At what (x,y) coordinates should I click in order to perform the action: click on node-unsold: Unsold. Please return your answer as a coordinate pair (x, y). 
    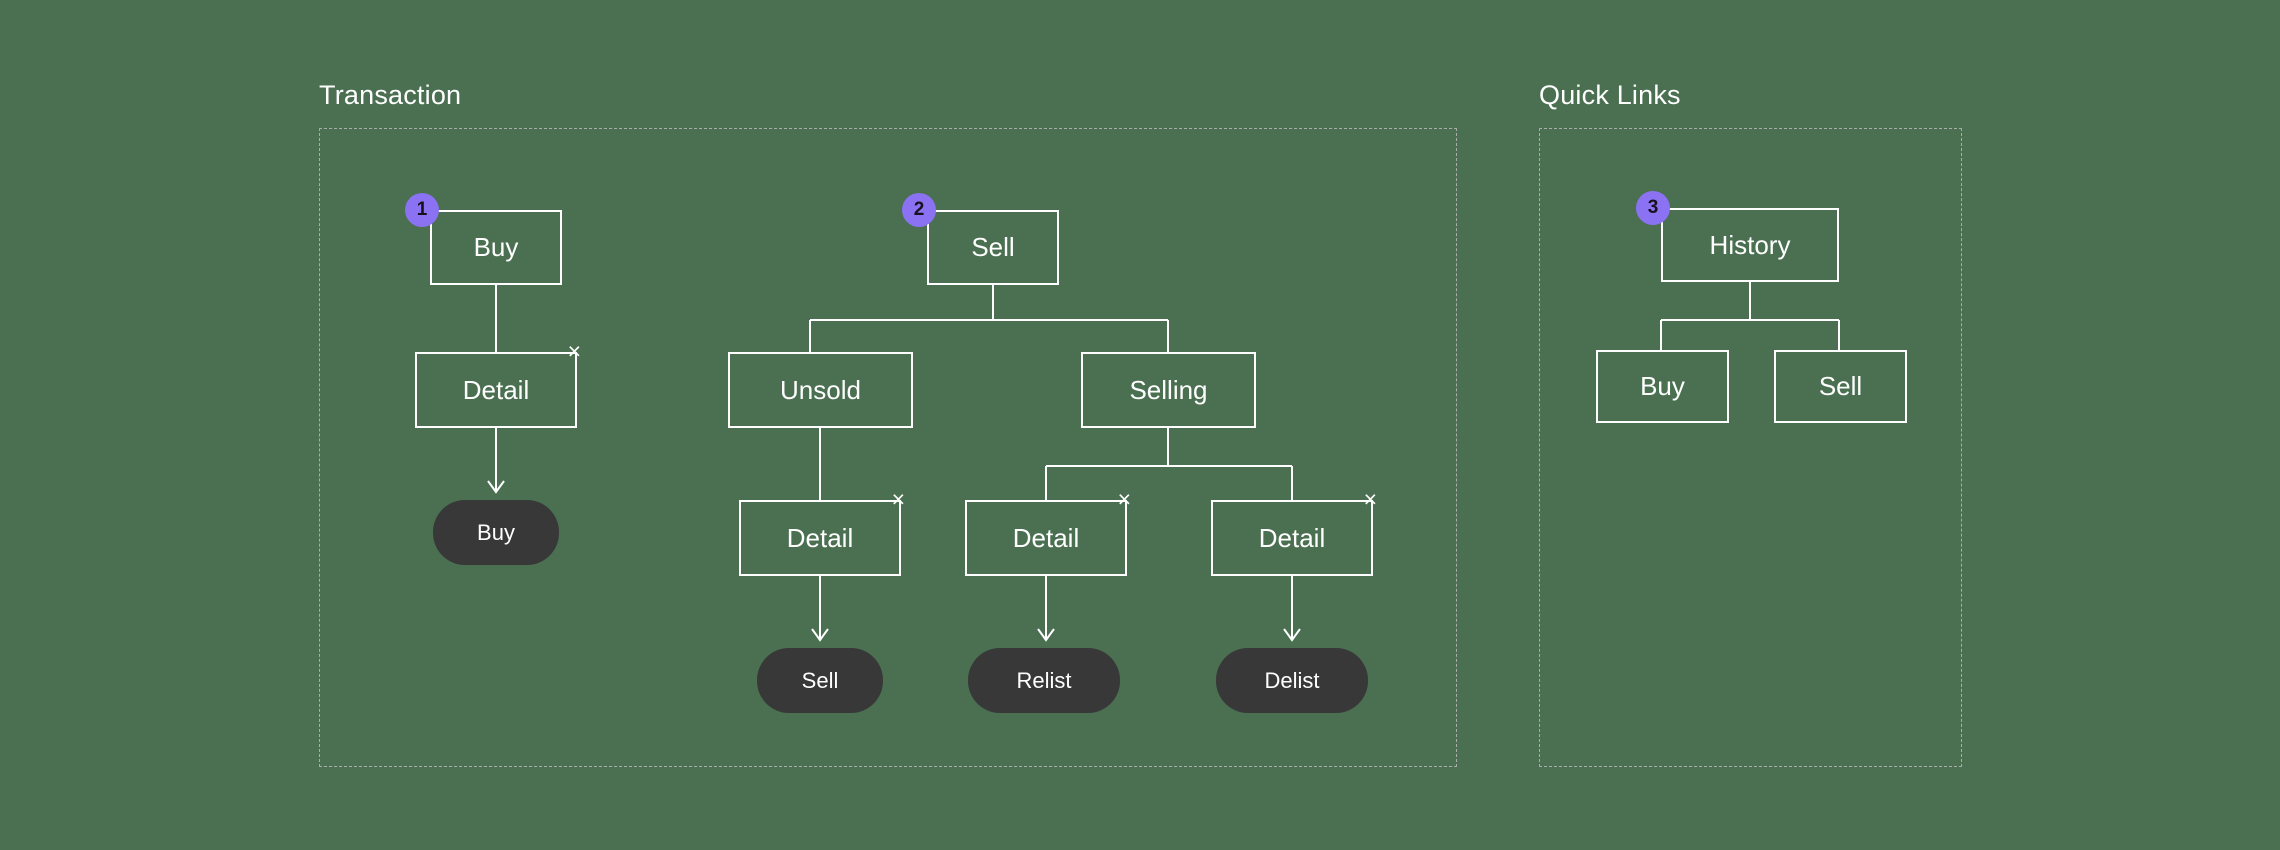
    Looking at the image, I should click on (820, 390).